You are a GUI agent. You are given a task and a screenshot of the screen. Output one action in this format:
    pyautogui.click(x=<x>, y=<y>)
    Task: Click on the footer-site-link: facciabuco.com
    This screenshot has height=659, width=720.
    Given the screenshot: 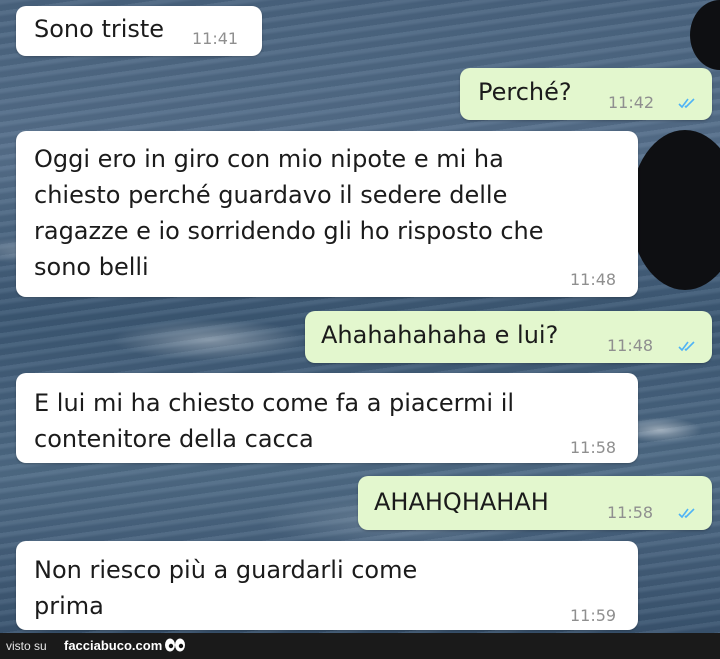 What is the action you would take?
    pyautogui.click(x=113, y=645)
    